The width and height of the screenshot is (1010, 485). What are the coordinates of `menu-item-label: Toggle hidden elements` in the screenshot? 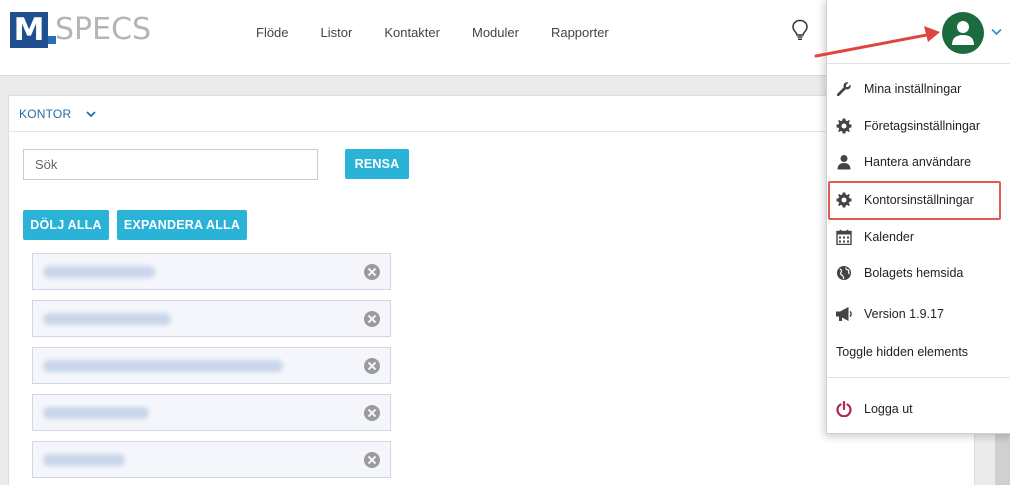 It's located at (902, 352).